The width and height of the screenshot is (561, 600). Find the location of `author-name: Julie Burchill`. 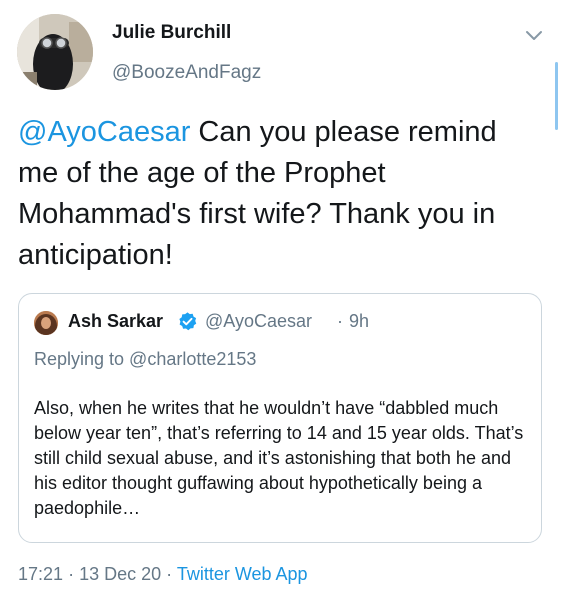

author-name: Julie Burchill is located at coordinates (171, 33).